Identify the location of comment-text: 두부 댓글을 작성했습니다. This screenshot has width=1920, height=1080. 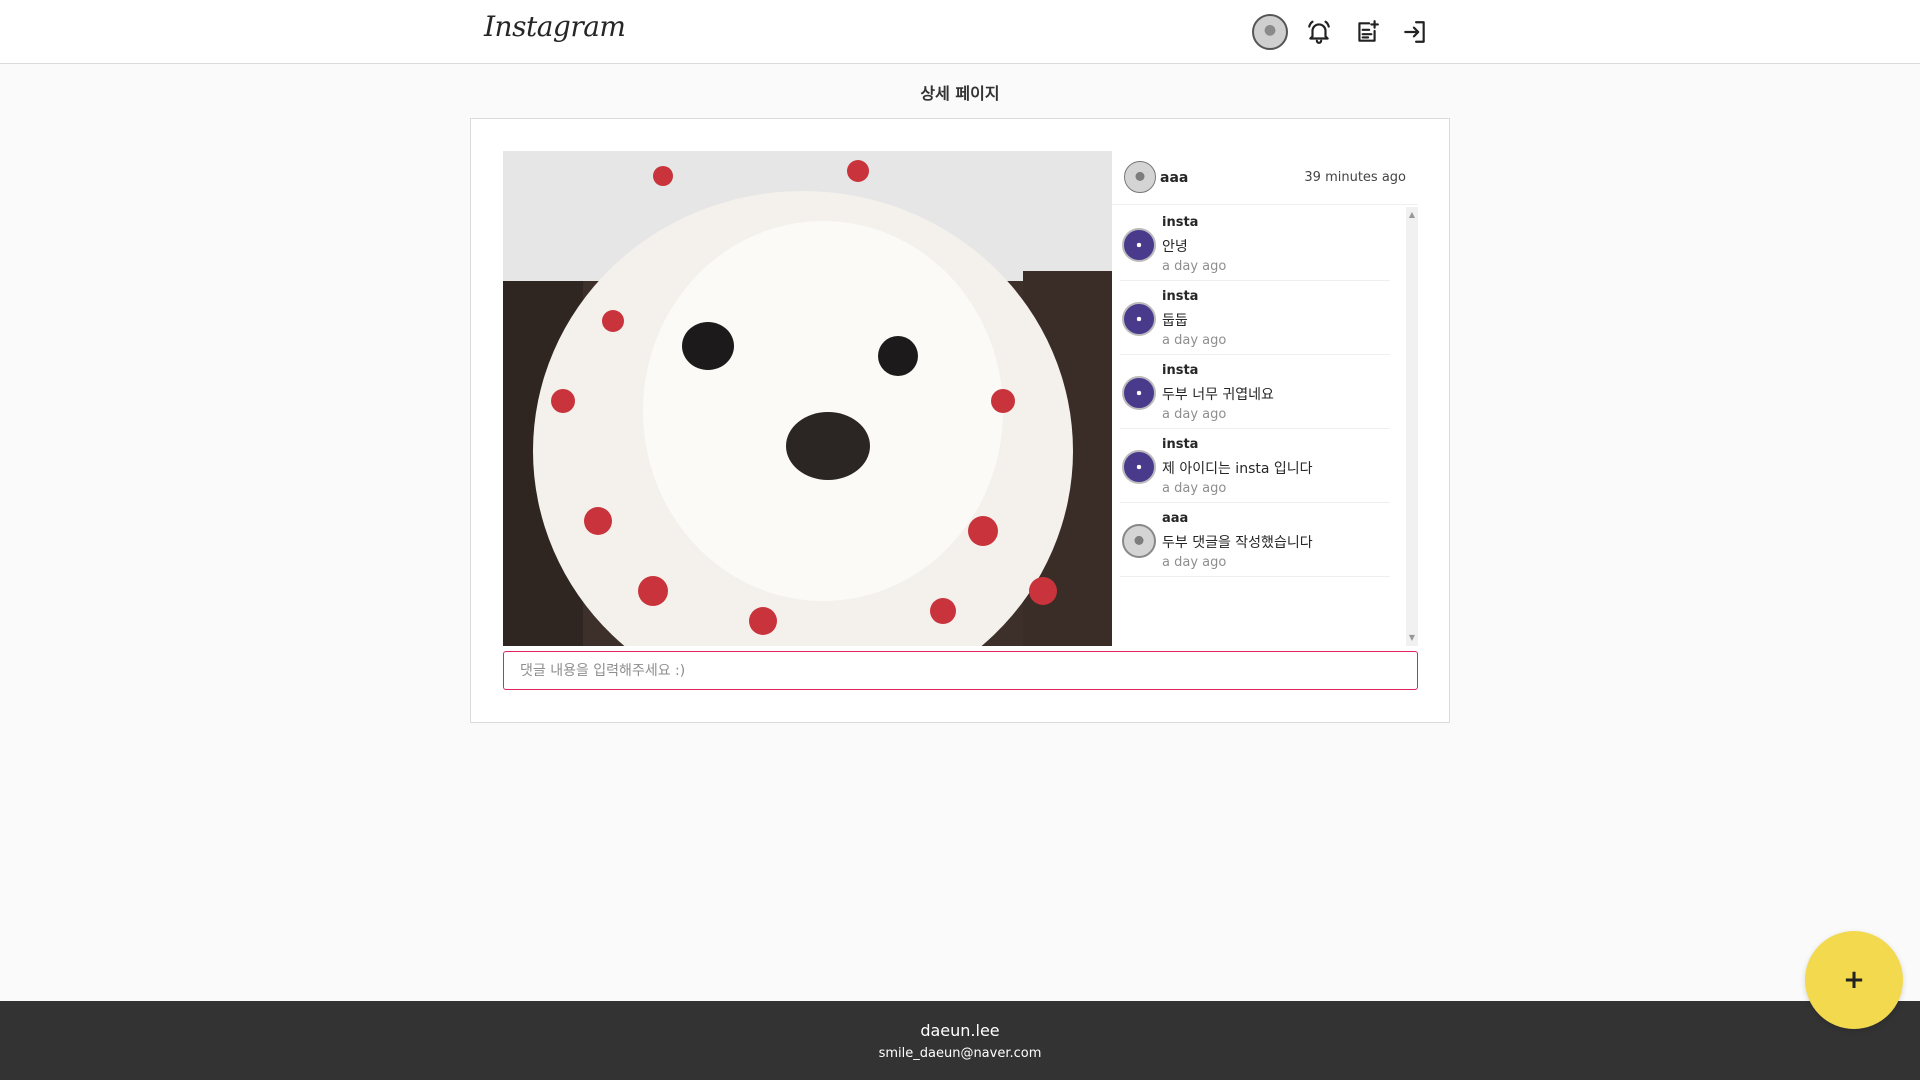
(1237, 543).